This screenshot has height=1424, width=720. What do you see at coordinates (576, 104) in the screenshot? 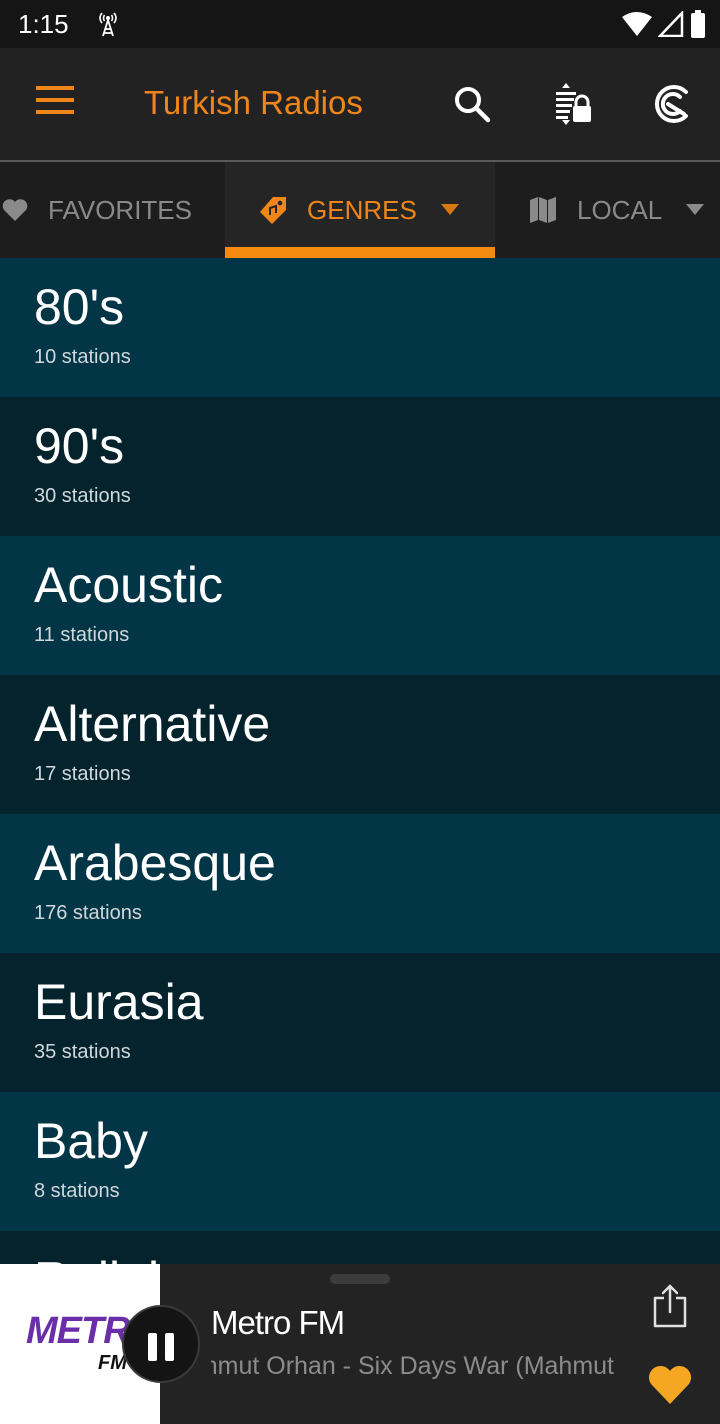
I see `sort-lock-icon` at bounding box center [576, 104].